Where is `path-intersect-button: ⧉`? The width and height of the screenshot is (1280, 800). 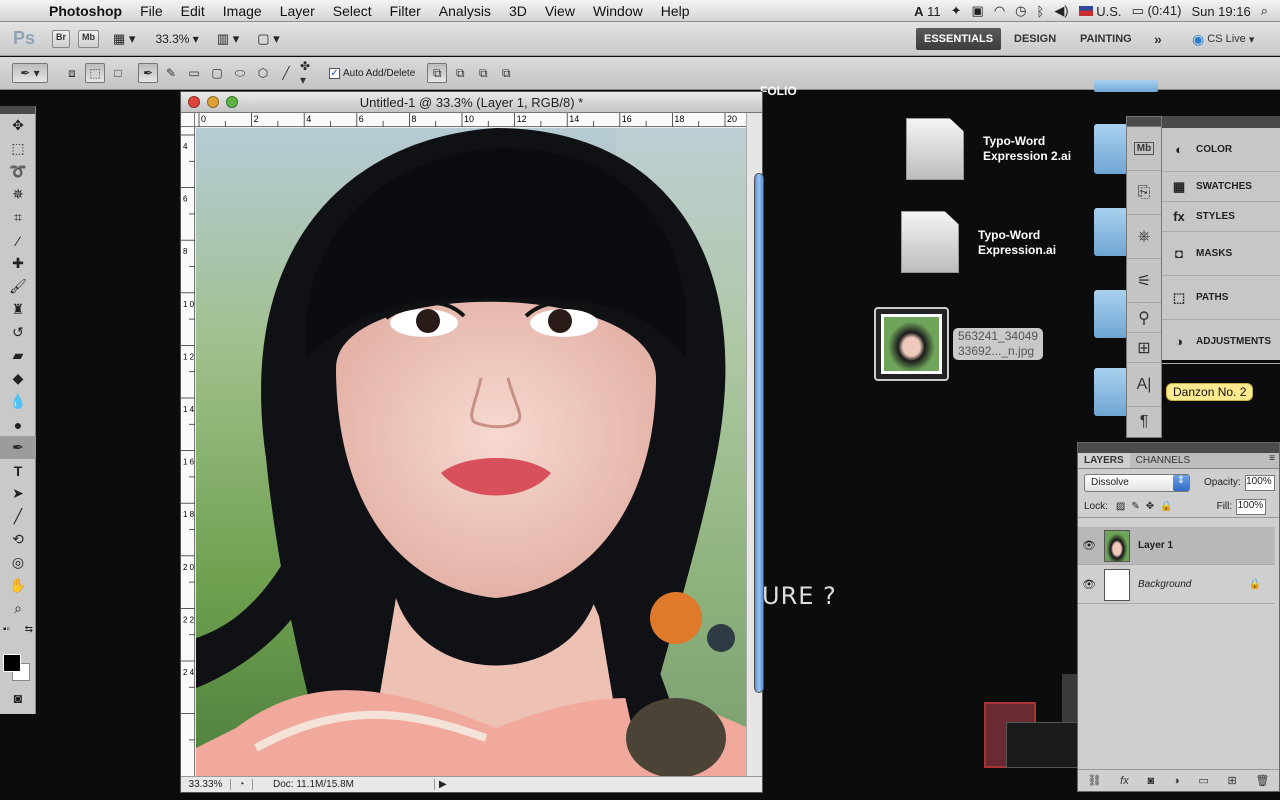
path-intersect-button: ⧉ is located at coordinates (483, 73).